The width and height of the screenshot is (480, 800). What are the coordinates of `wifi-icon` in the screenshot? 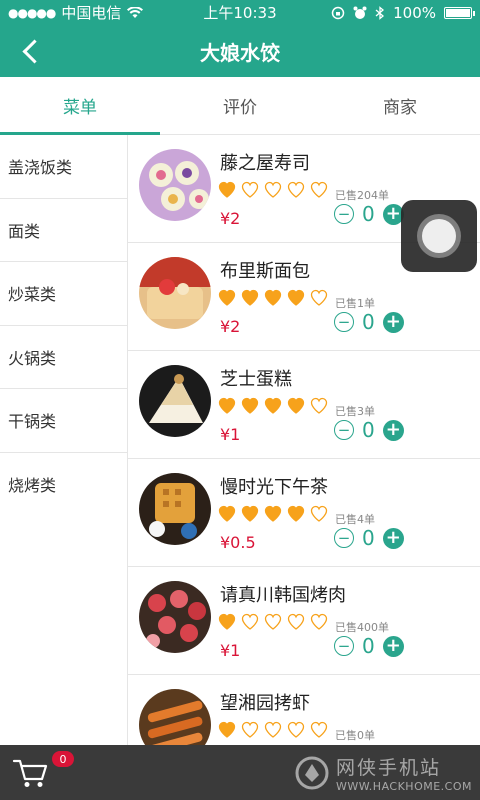 It's located at (135, 12).